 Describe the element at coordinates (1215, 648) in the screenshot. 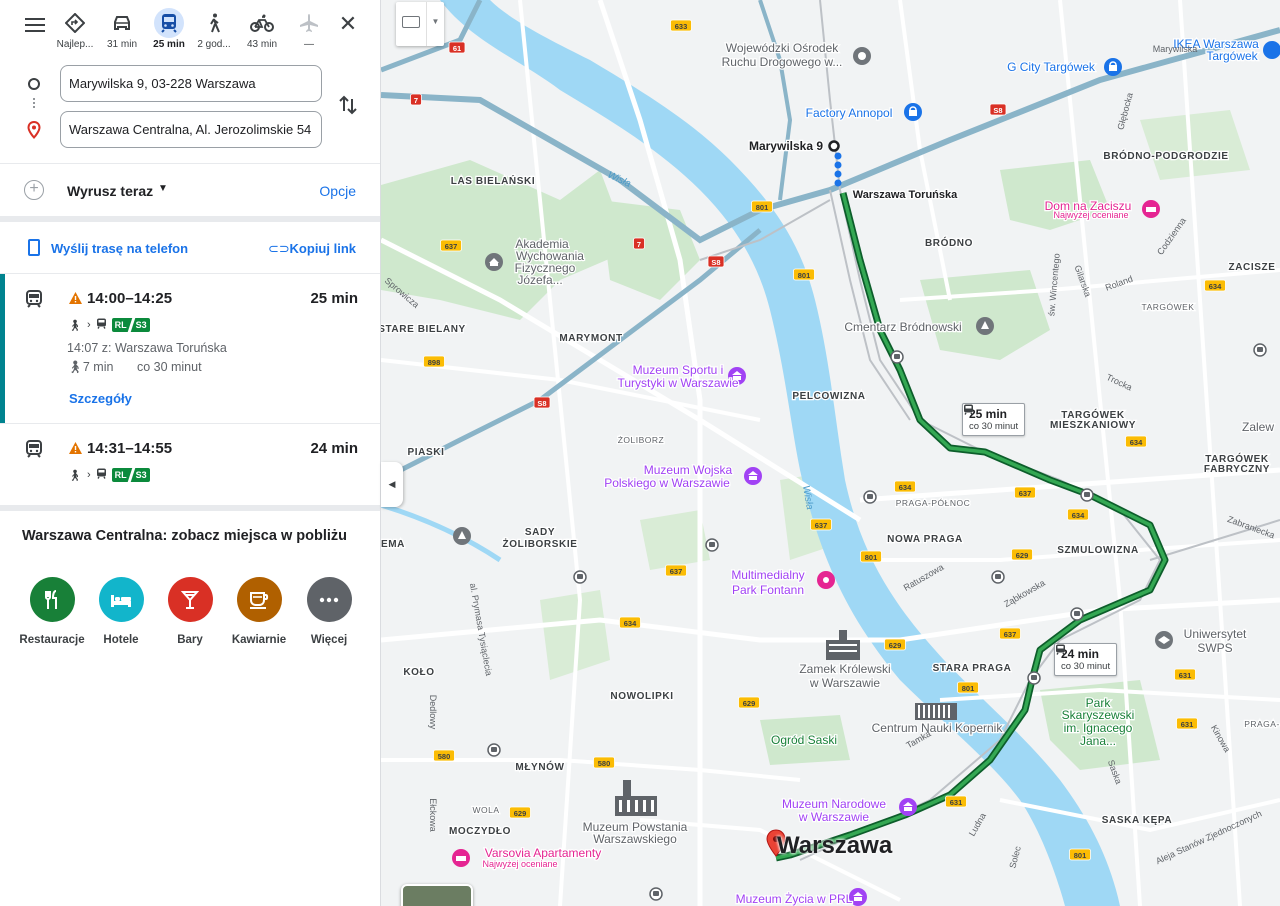

I see `map-label: SWPS` at that location.